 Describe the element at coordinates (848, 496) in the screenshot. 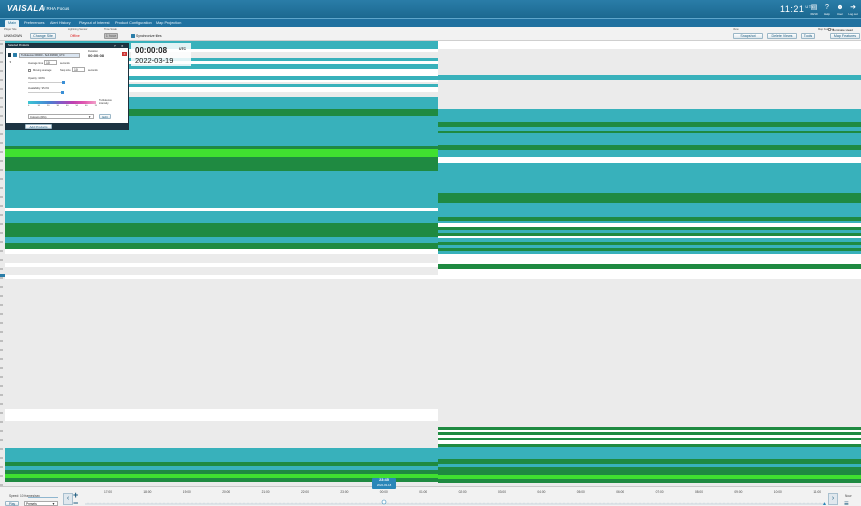

I see `now-label: Now` at that location.